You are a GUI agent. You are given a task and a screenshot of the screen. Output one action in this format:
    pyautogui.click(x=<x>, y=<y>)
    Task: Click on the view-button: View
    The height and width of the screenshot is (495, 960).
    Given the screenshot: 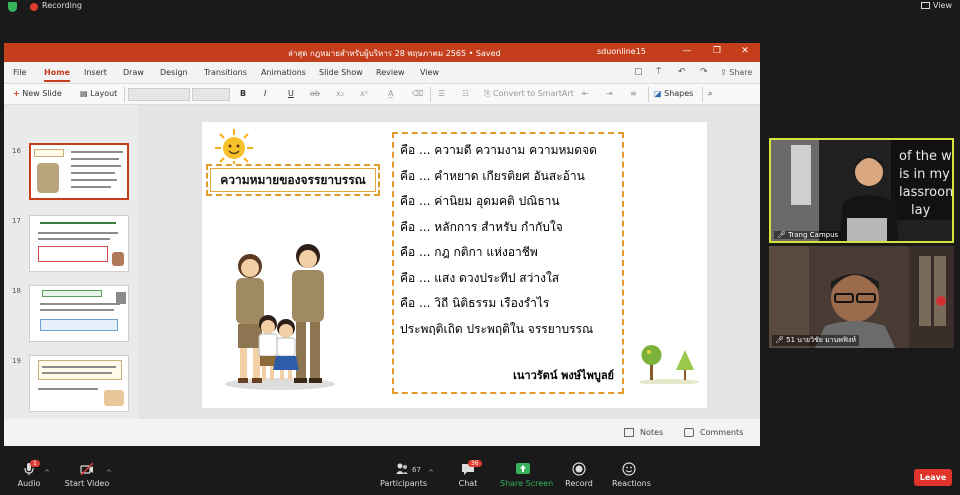 What is the action you would take?
    pyautogui.click(x=936, y=5)
    